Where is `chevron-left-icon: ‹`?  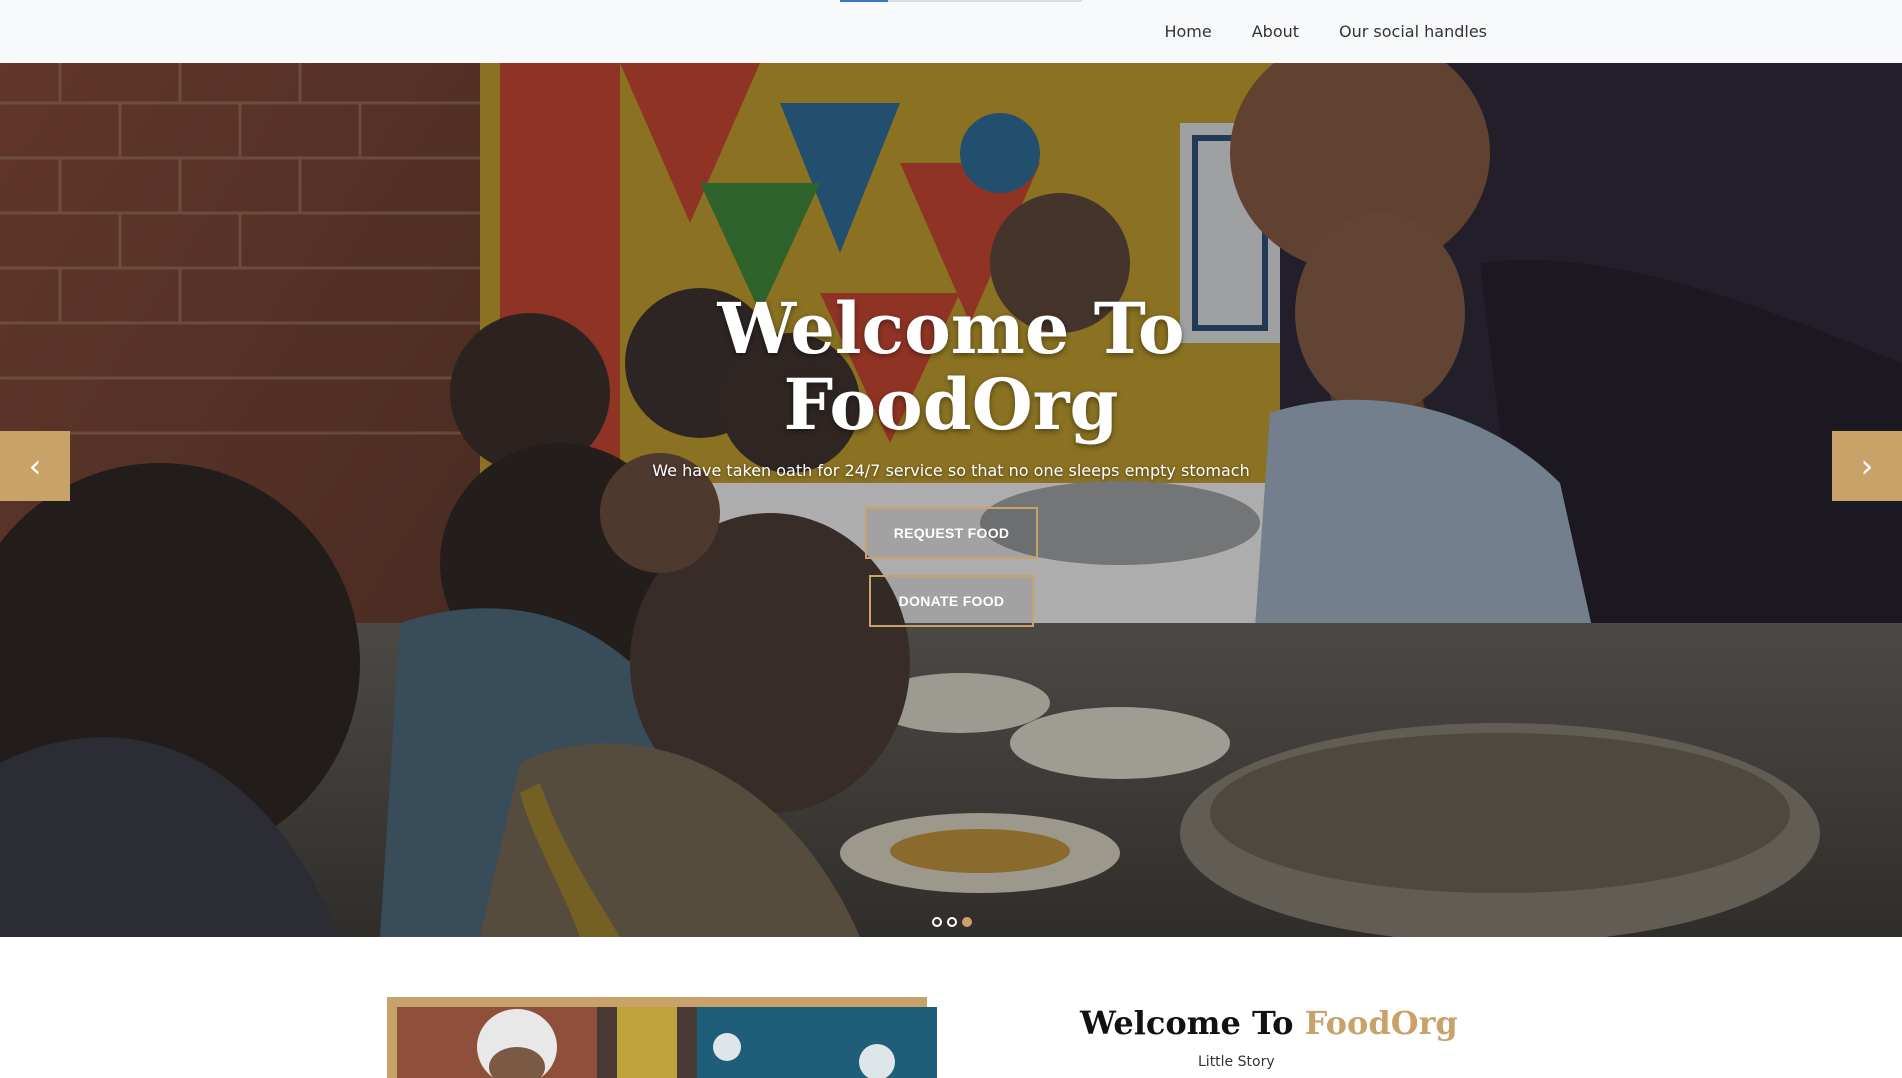 chevron-left-icon: ‹ is located at coordinates (35, 466).